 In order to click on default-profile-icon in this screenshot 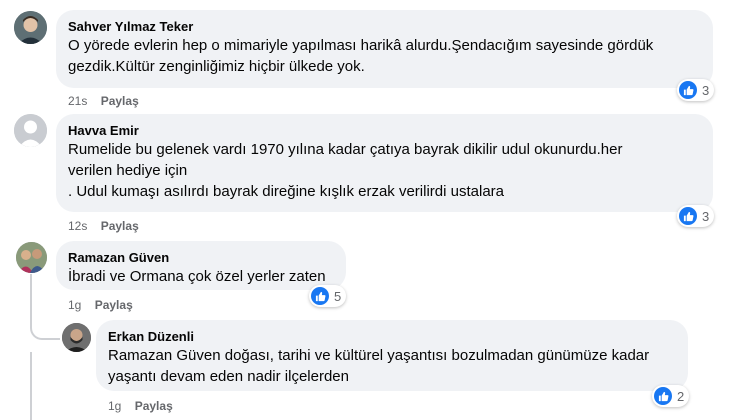, I will do `click(30, 130)`.